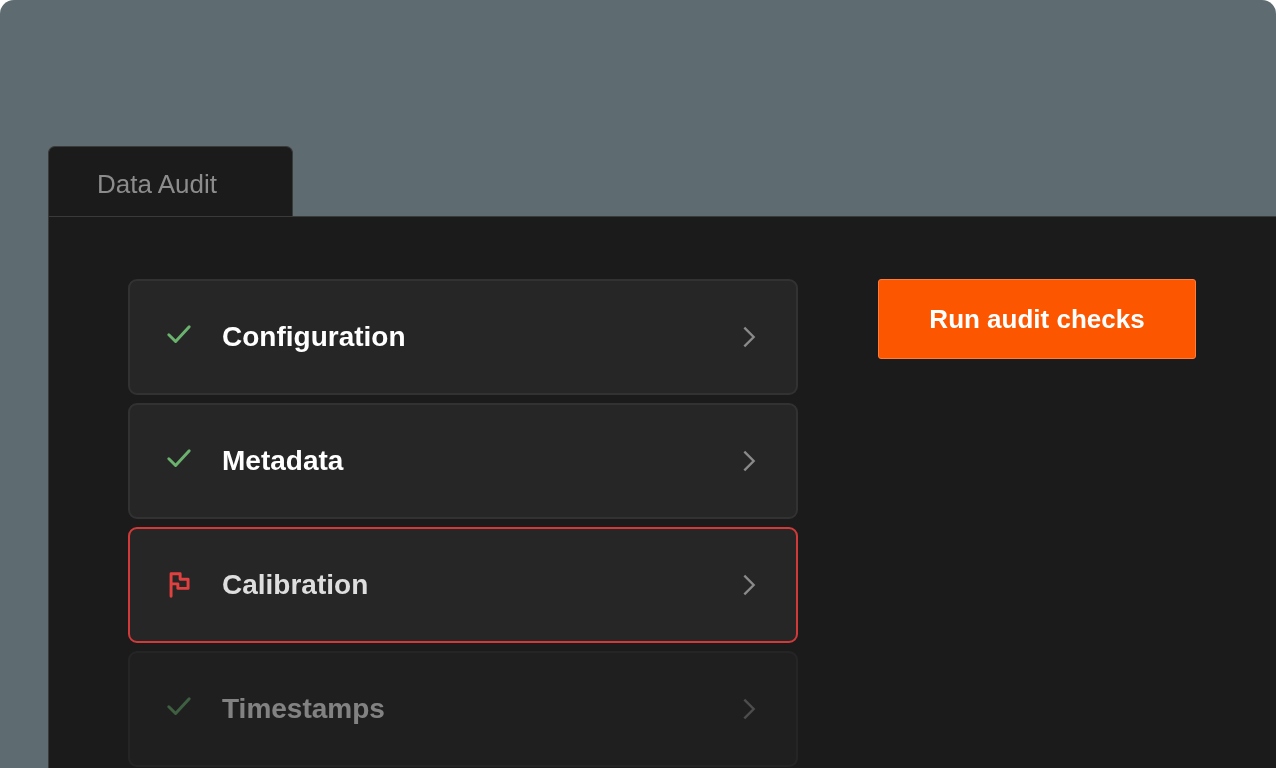 The width and height of the screenshot is (1276, 768). What do you see at coordinates (304, 709) in the screenshot?
I see `check-label: Timestamps` at bounding box center [304, 709].